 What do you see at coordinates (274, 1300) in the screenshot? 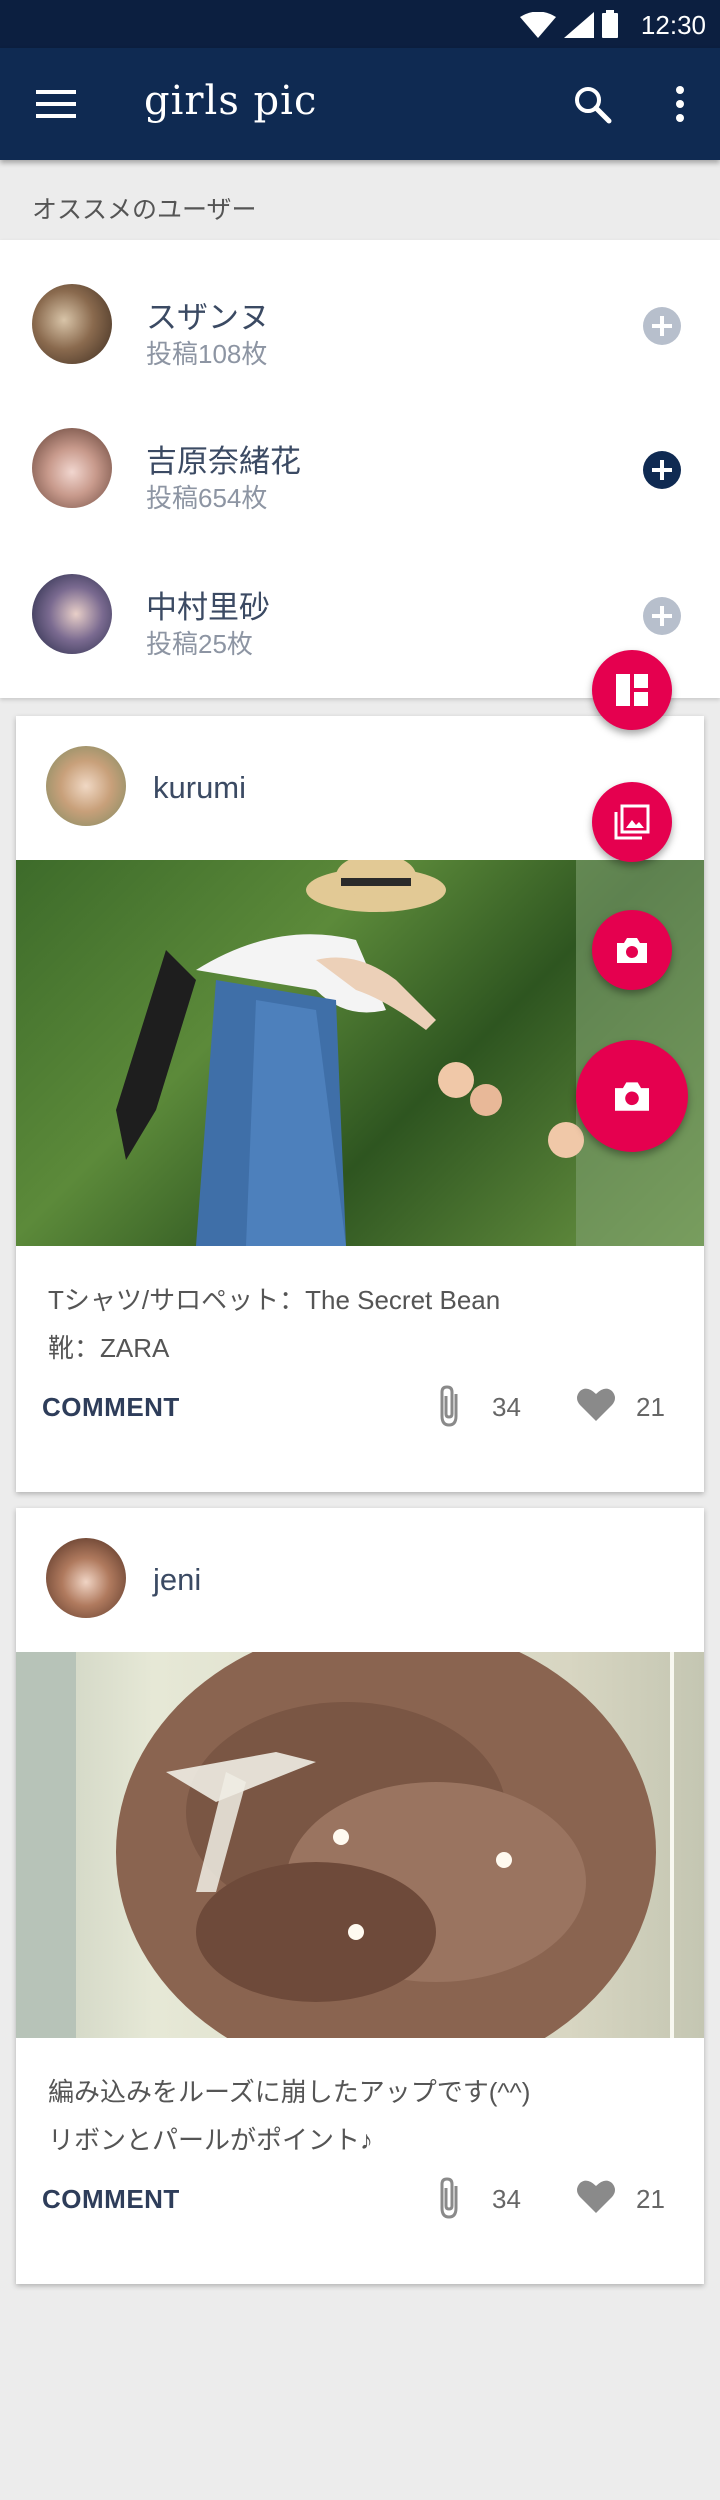
I see `post-description-line: Tシャツ/サロペット：The Secret Bean` at bounding box center [274, 1300].